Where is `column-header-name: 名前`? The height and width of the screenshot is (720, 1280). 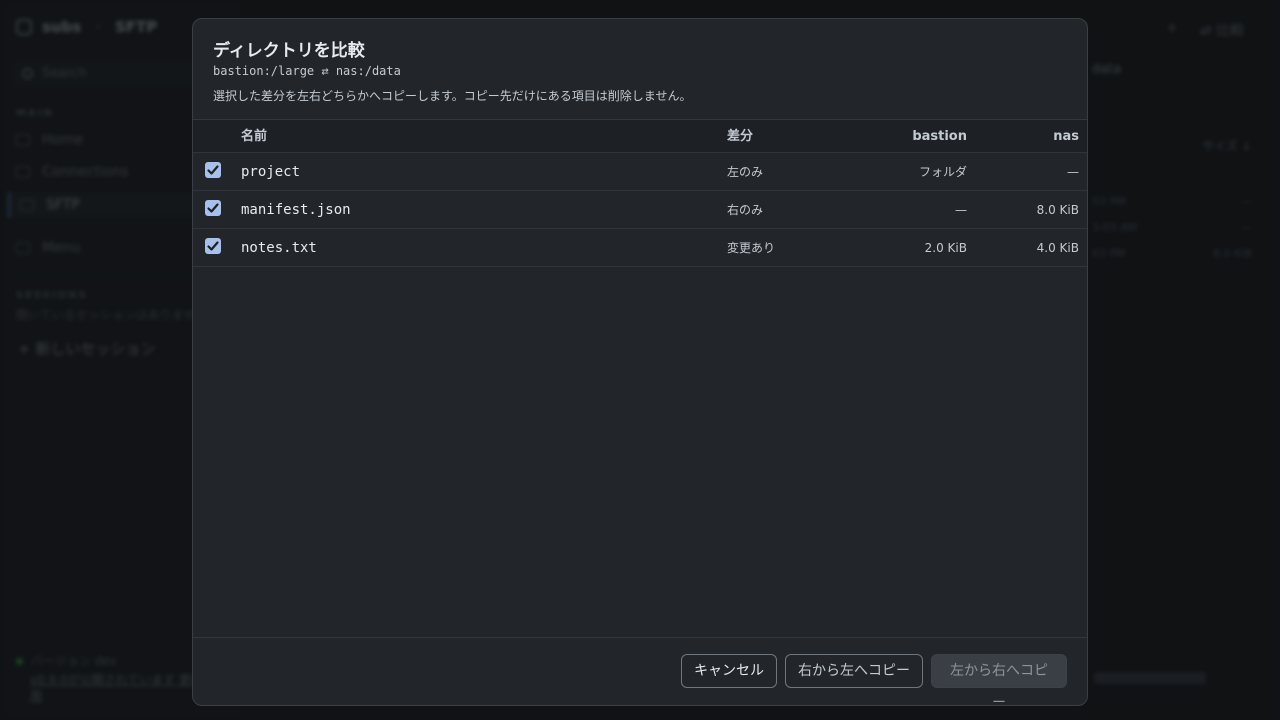 column-header-name: 名前 is located at coordinates (254, 136).